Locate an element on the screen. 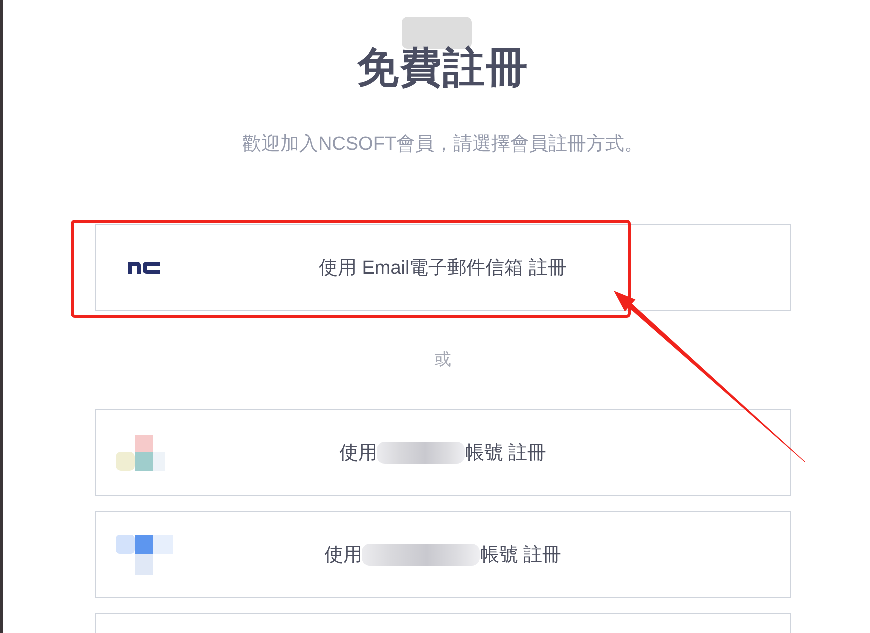 This screenshot has height=633, width=870. page-subtitle: 歡迎加入NCSOFT會員，請選擇會員註冊方式。 is located at coordinates (443, 145).